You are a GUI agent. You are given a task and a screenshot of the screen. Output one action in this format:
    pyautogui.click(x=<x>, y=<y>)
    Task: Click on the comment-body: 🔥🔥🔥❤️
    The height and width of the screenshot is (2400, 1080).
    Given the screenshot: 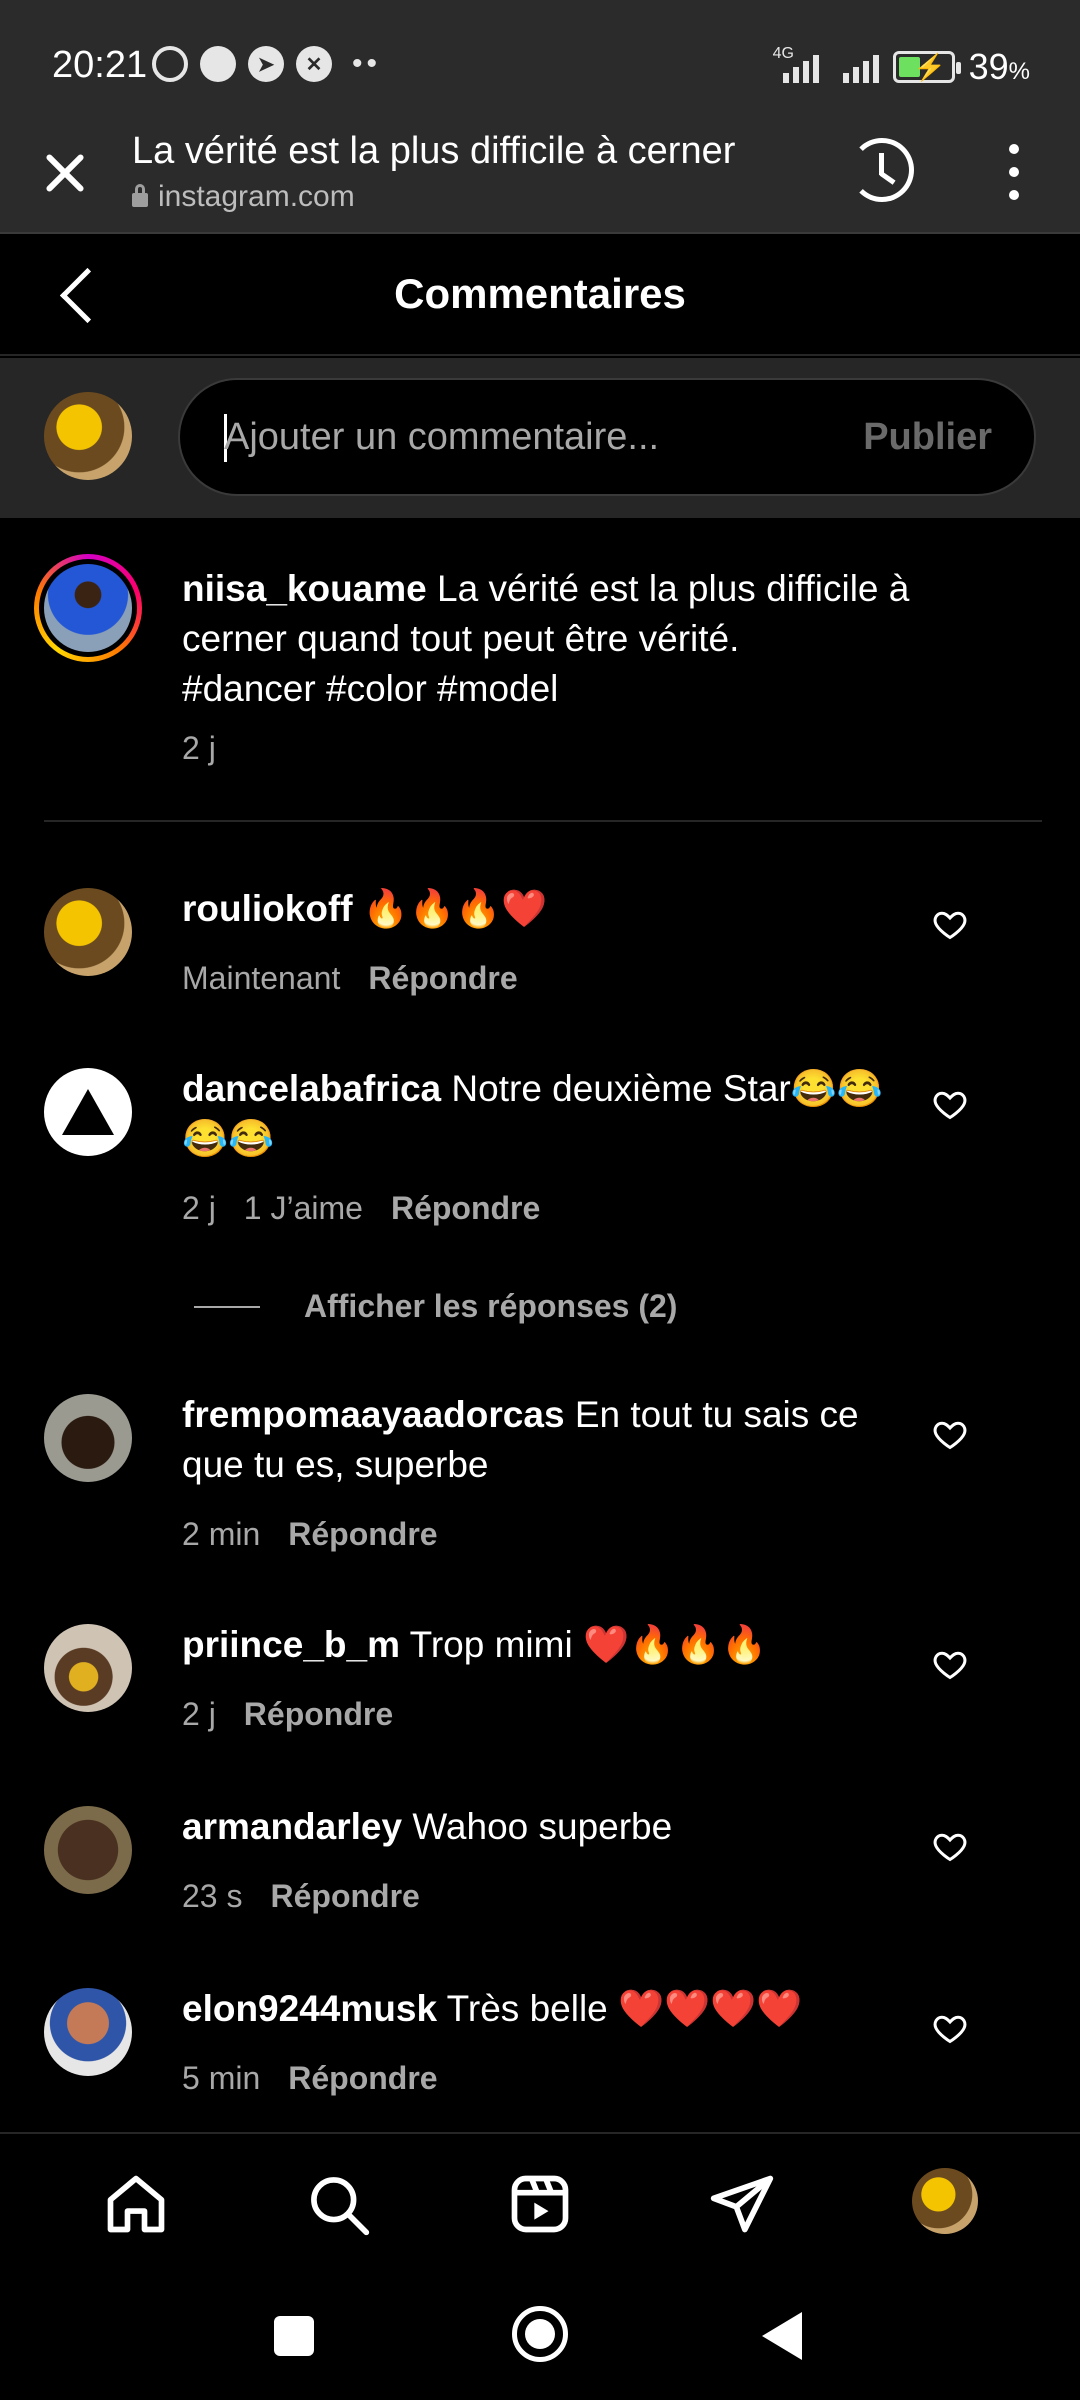 What is the action you would take?
    pyautogui.click(x=455, y=908)
    